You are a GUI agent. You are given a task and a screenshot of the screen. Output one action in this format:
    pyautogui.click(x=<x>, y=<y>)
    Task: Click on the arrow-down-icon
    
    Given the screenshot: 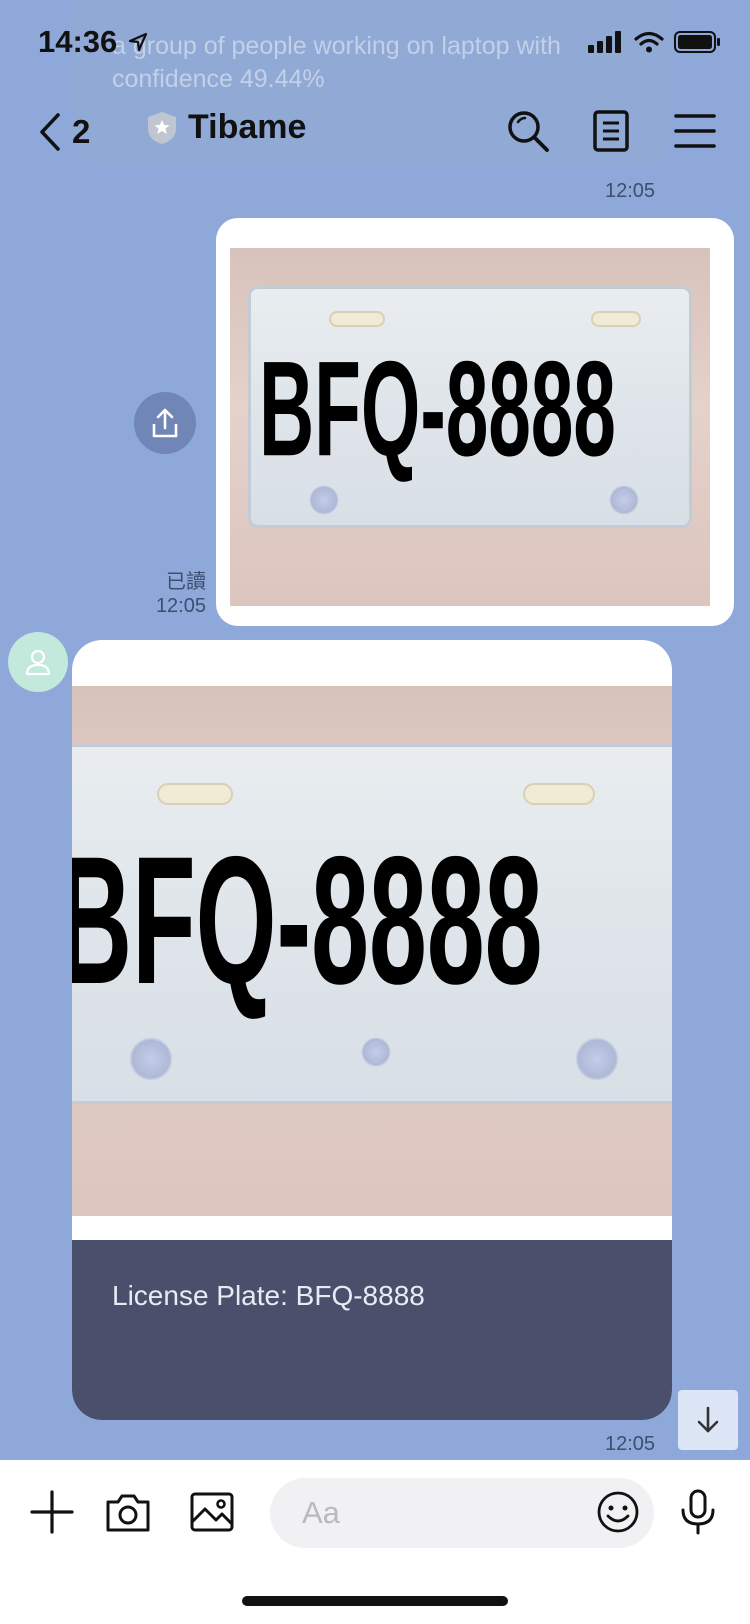 What is the action you would take?
    pyautogui.click(x=708, y=1419)
    